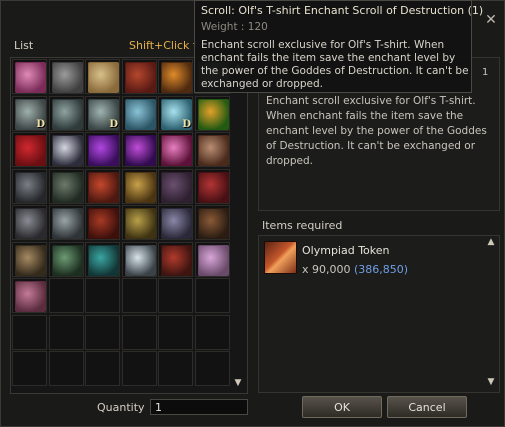 The width and height of the screenshot is (505, 427). I want to click on steel-armor-icon, so click(30, 223).